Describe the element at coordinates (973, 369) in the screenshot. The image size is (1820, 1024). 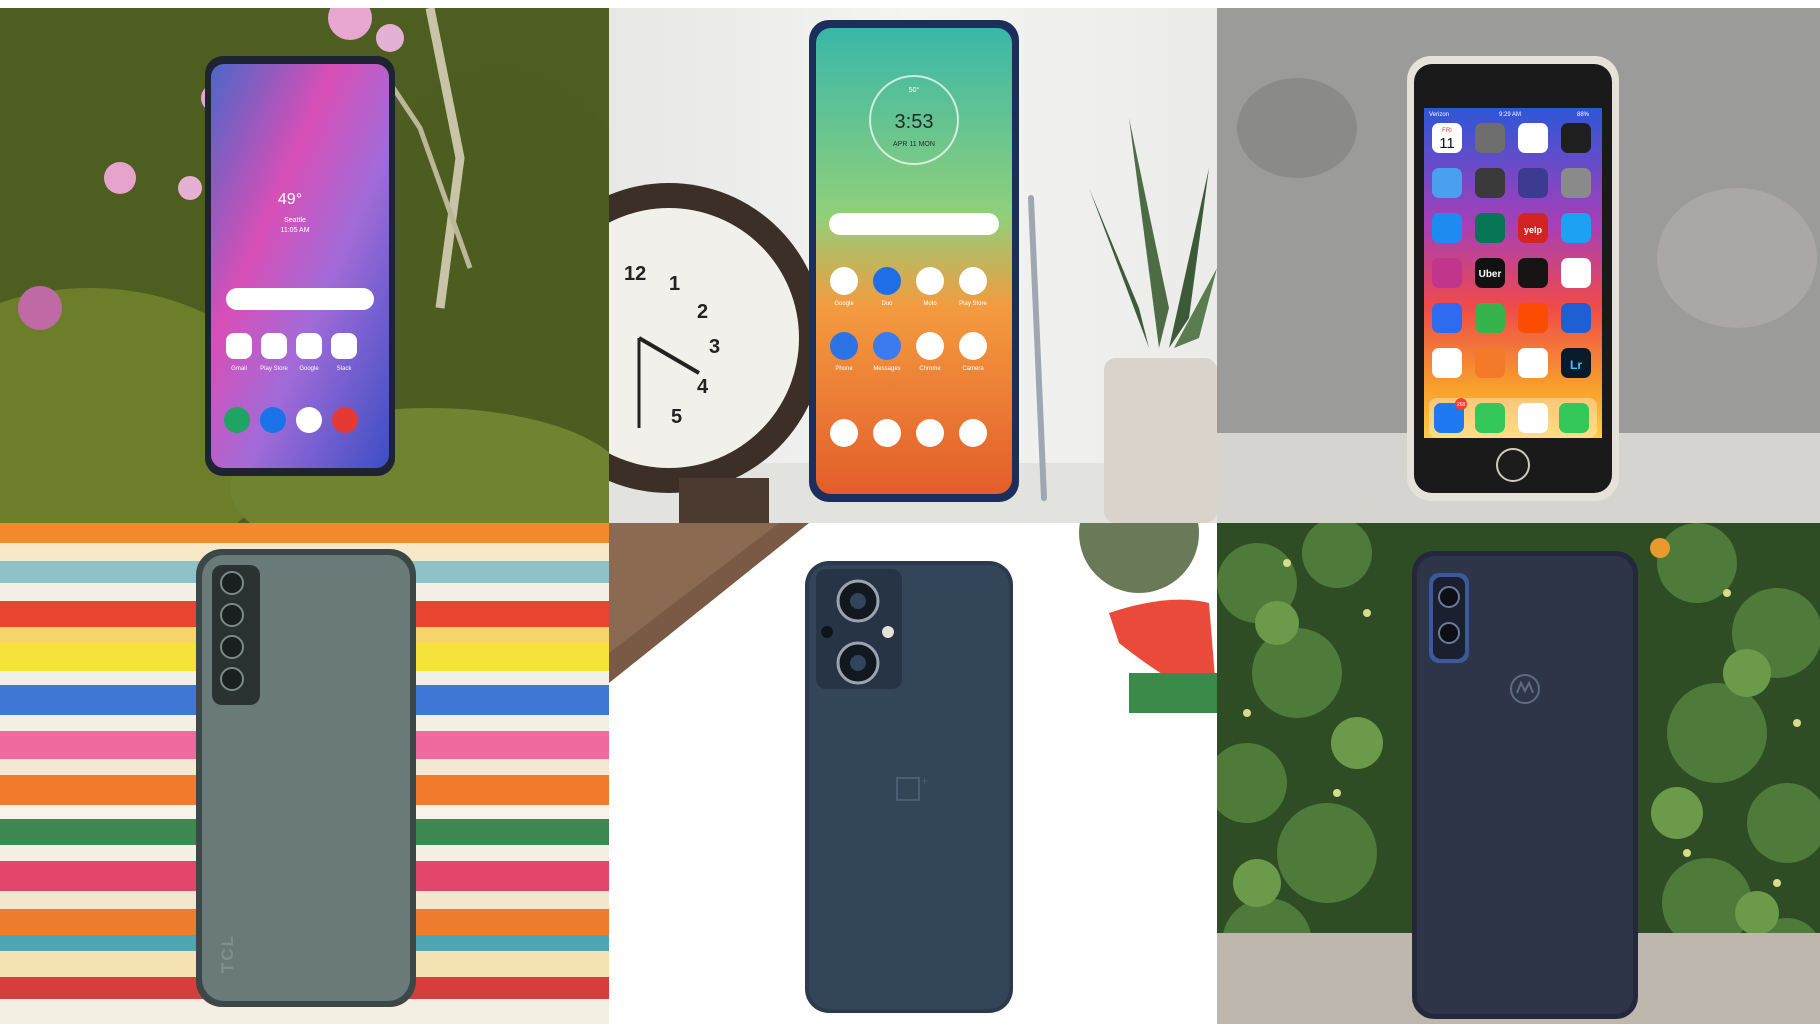
I see `svg-text: Camera` at that location.